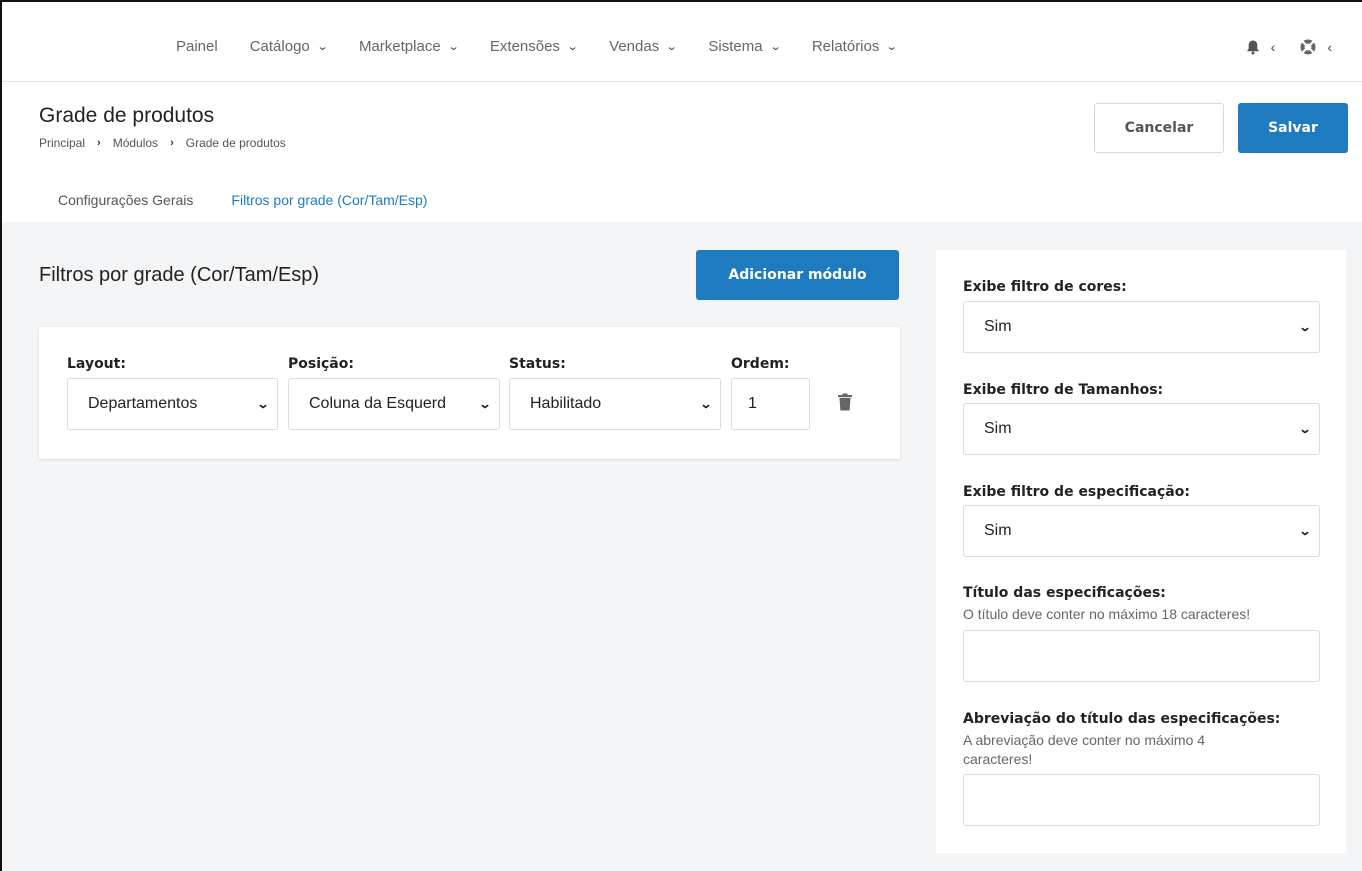 Image resolution: width=1362 pixels, height=871 pixels. What do you see at coordinates (770, 404) in the screenshot?
I see `order-input: 1` at bounding box center [770, 404].